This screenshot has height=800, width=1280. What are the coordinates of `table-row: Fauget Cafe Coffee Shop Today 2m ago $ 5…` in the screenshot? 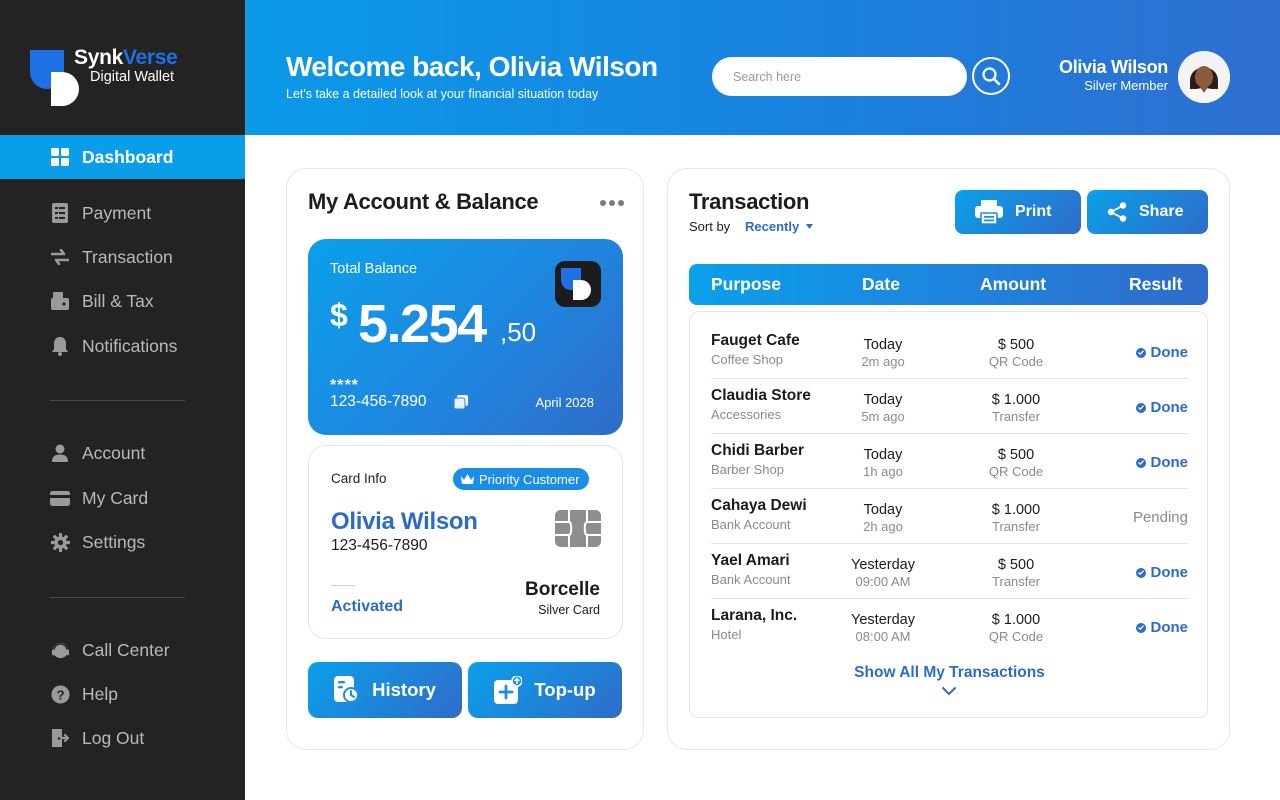 It's located at (949, 351).